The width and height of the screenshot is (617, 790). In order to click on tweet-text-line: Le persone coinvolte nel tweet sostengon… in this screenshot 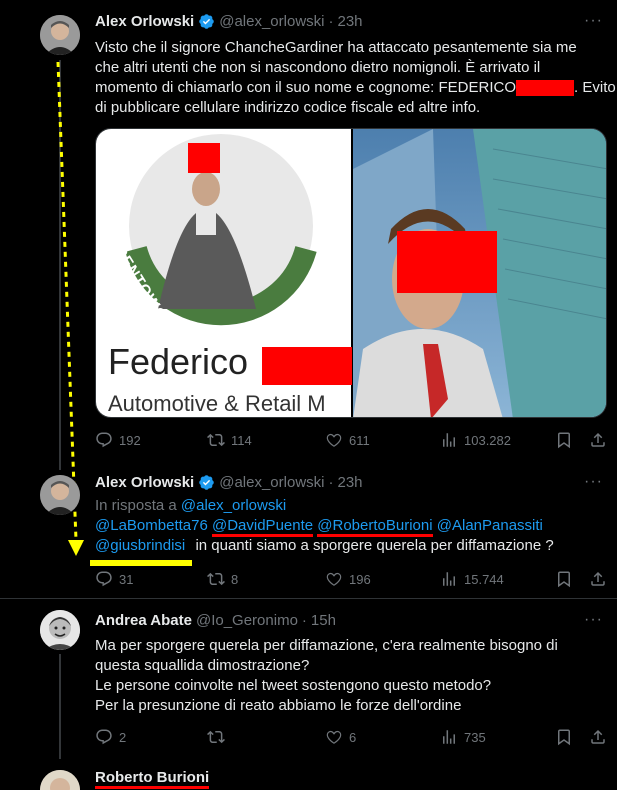, I will do `click(293, 685)`.